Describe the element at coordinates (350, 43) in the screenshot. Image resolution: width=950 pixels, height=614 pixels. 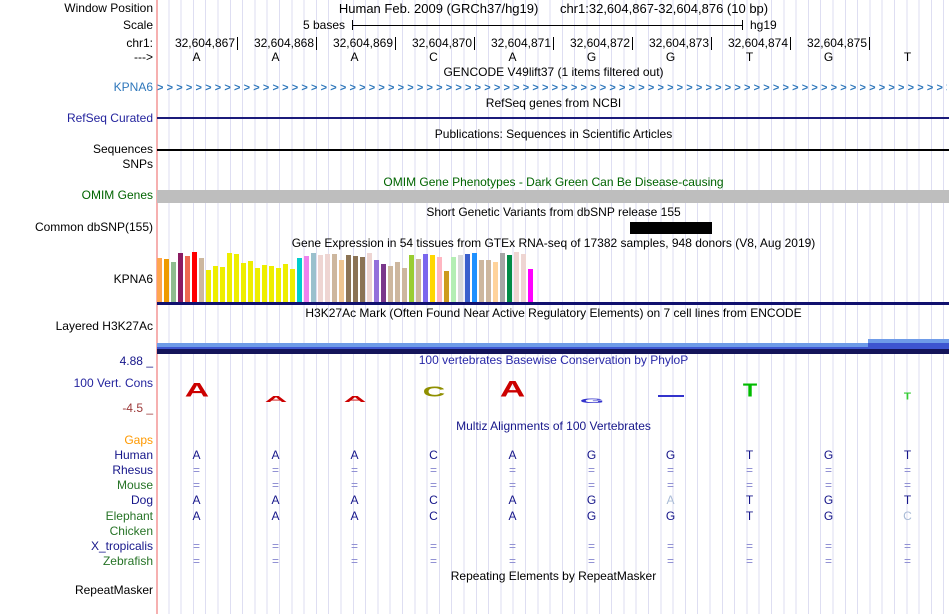
I see `coordinate-label: 32,604,869` at that location.